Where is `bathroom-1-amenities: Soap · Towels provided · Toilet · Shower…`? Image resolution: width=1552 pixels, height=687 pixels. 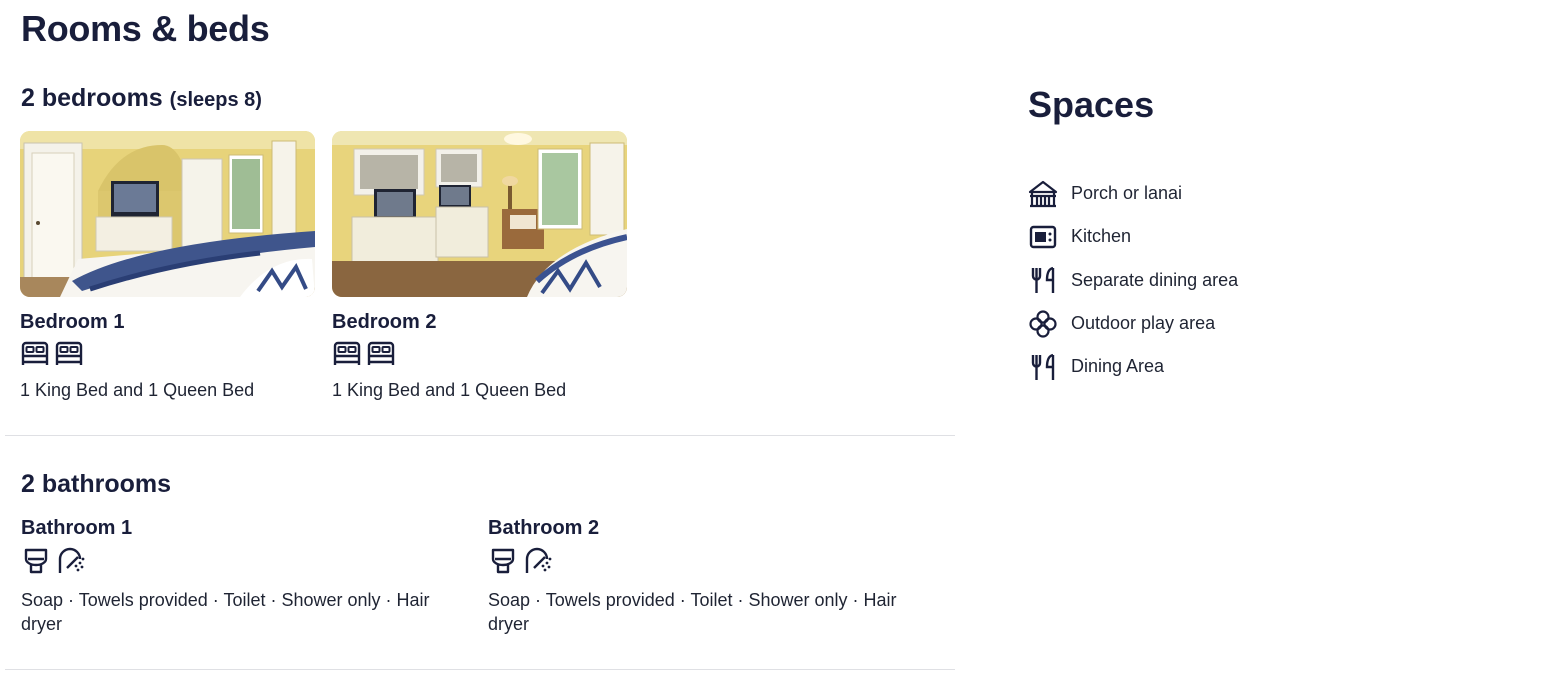 bathroom-1-amenities: Soap · Towels provided · Toilet · Shower… is located at coordinates (225, 612).